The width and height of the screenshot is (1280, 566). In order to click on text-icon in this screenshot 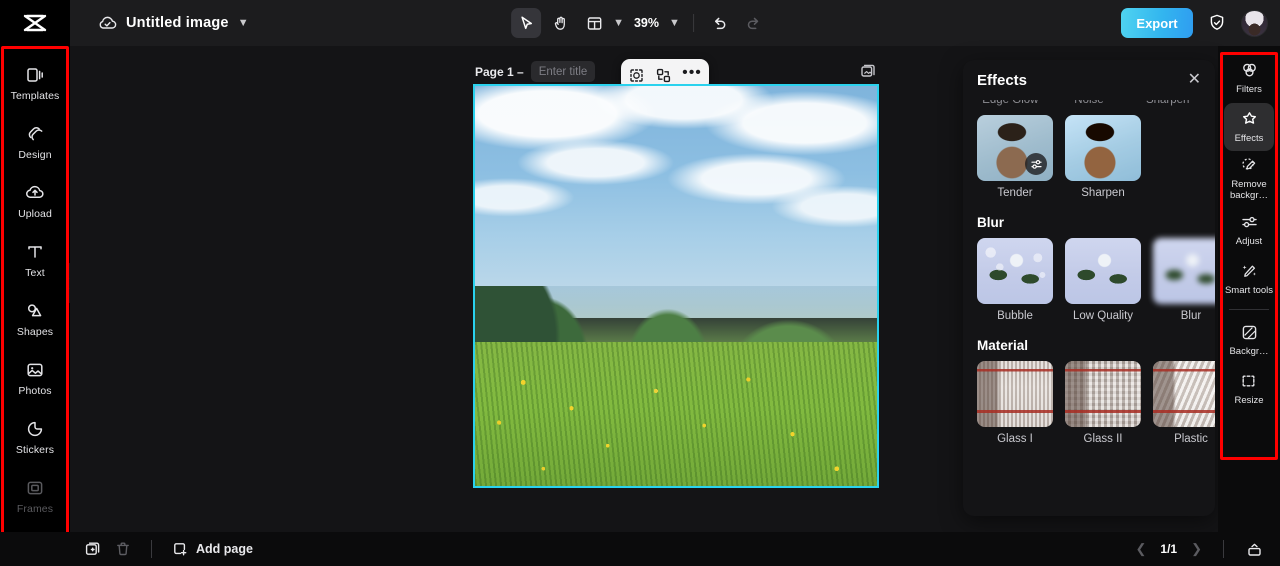, I will do `click(35, 252)`.